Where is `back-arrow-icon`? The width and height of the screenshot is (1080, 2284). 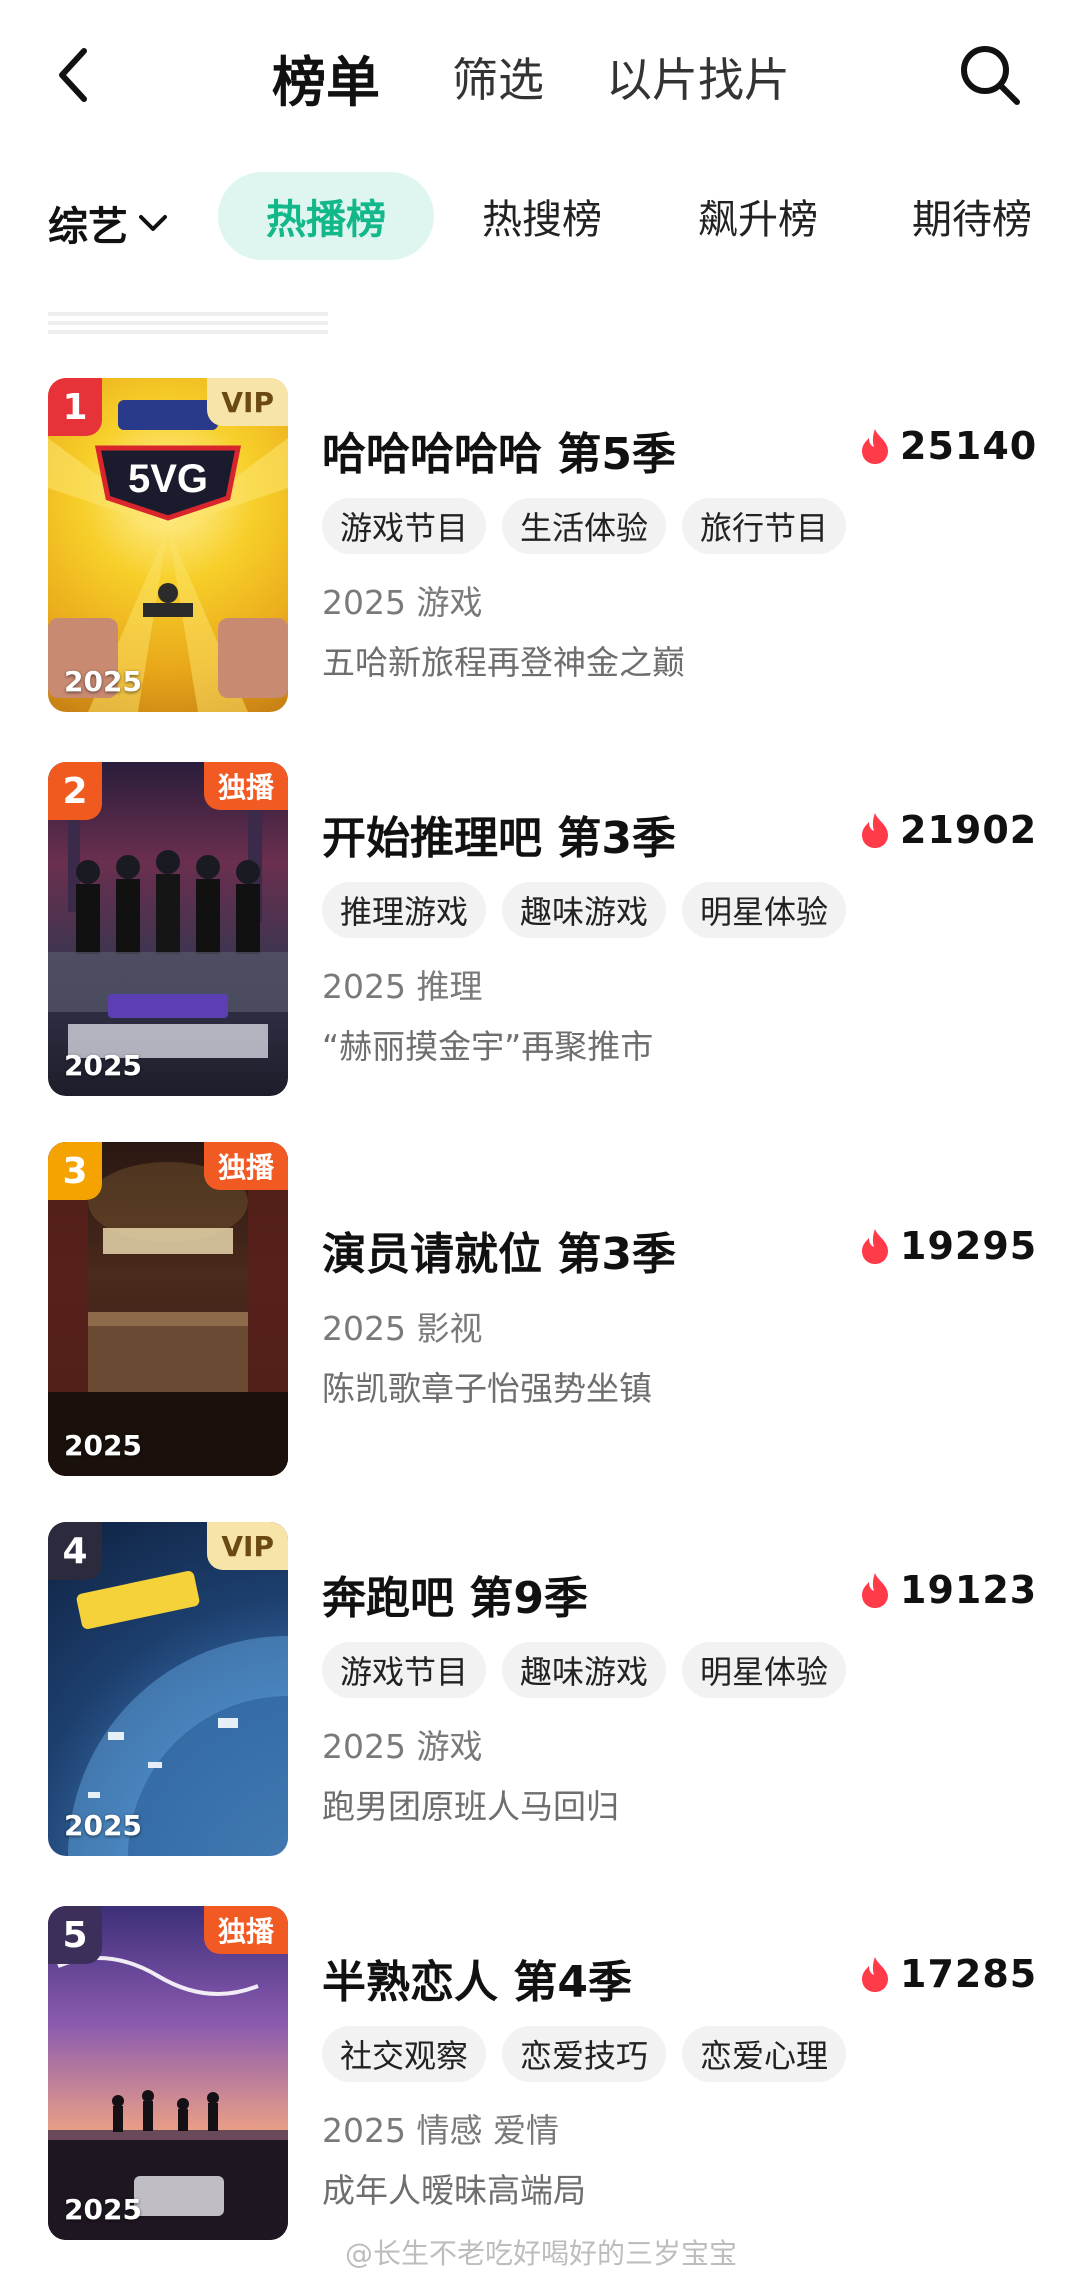 back-arrow-icon is located at coordinates (73, 75).